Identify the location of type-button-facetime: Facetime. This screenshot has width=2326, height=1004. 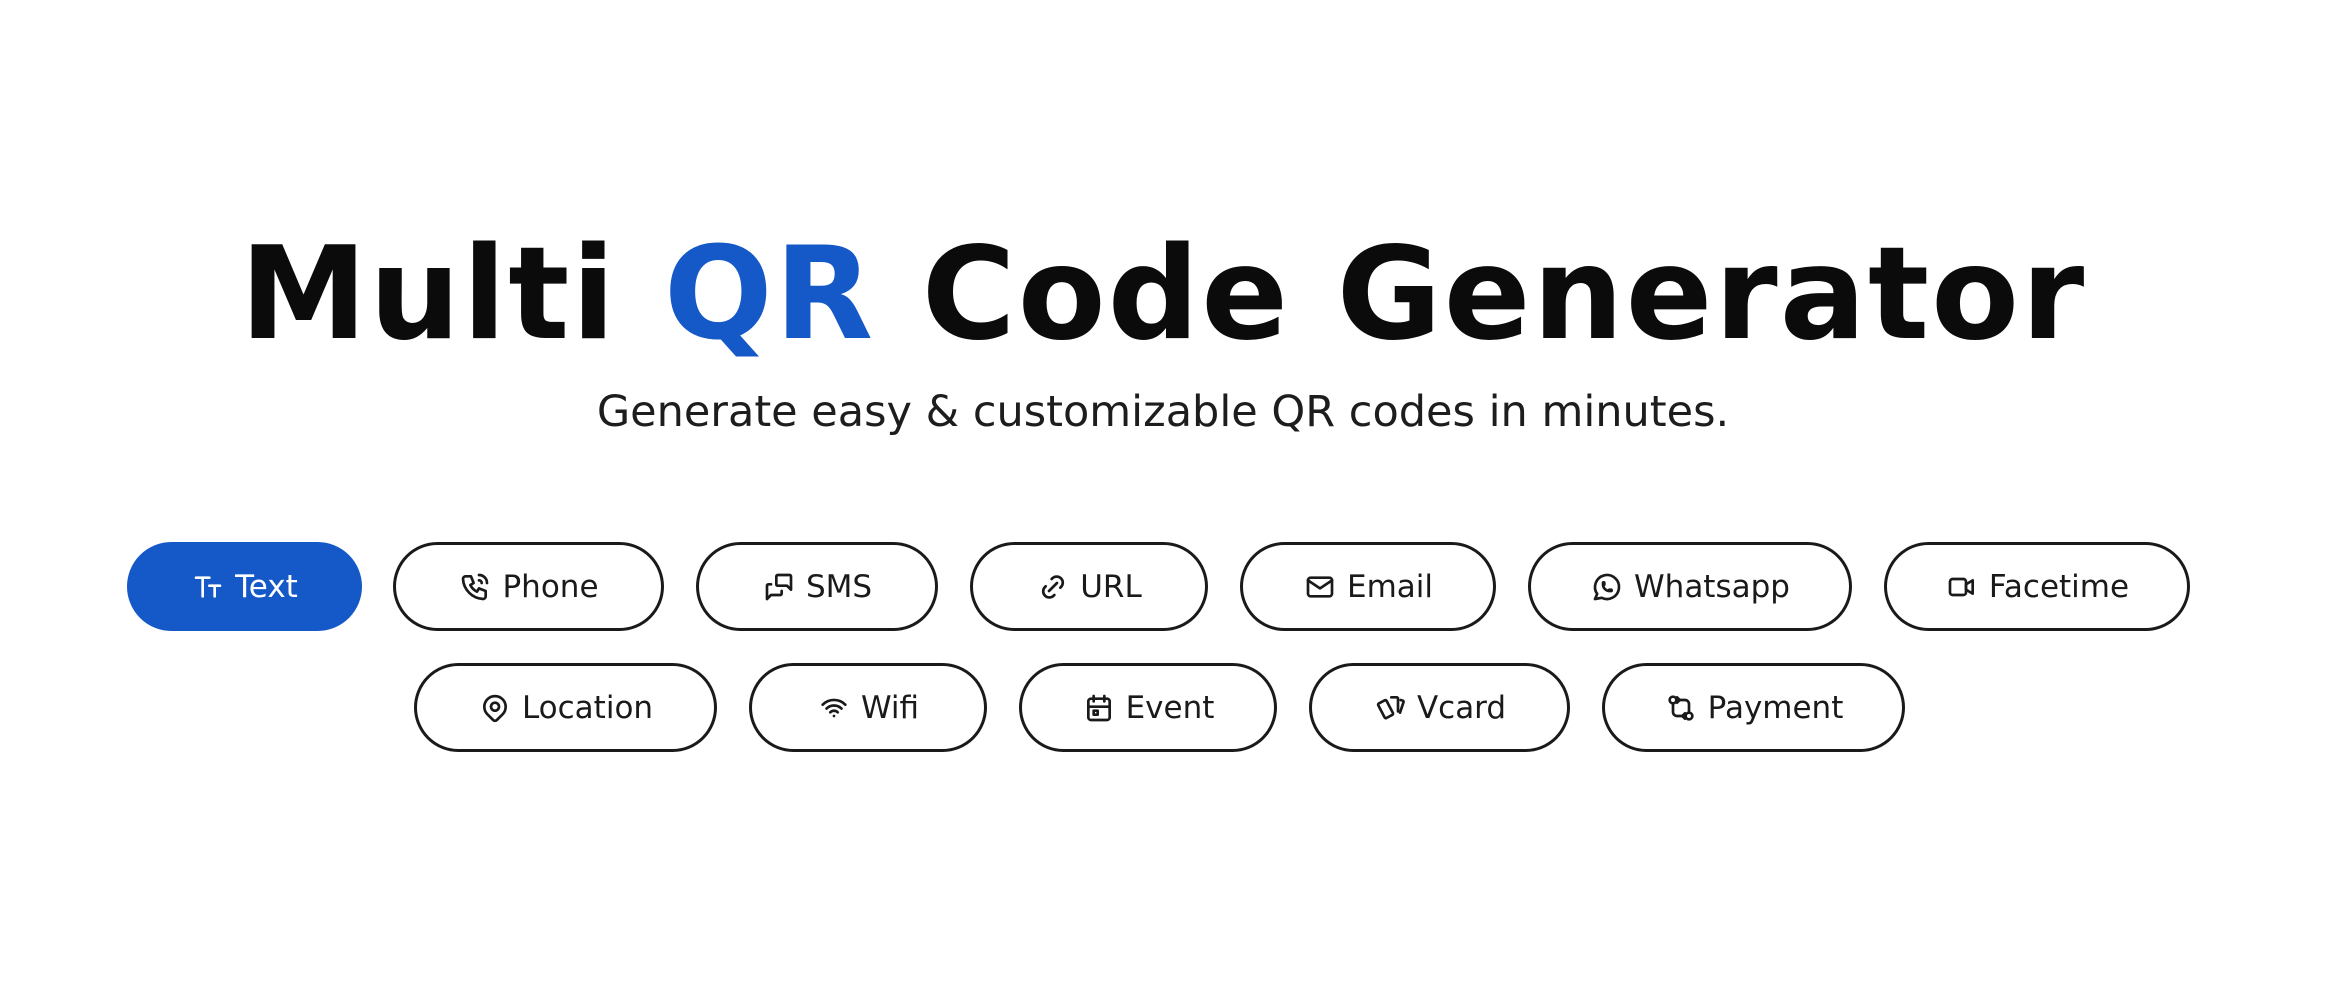
(2037, 586).